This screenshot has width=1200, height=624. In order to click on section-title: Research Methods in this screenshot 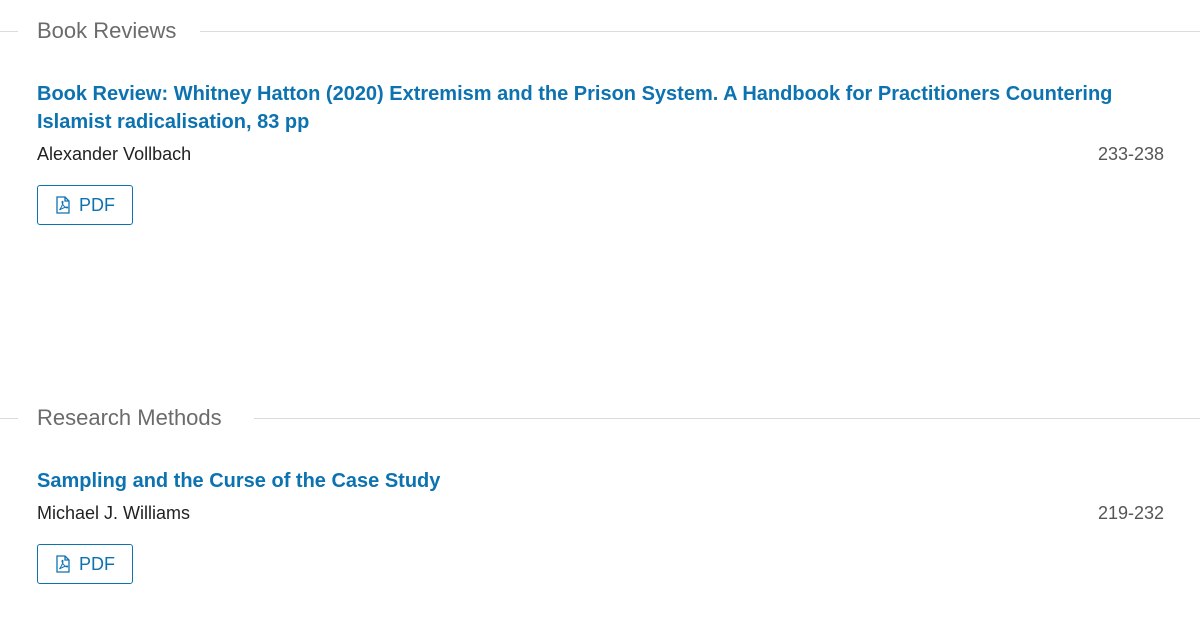, I will do `click(139, 418)`.